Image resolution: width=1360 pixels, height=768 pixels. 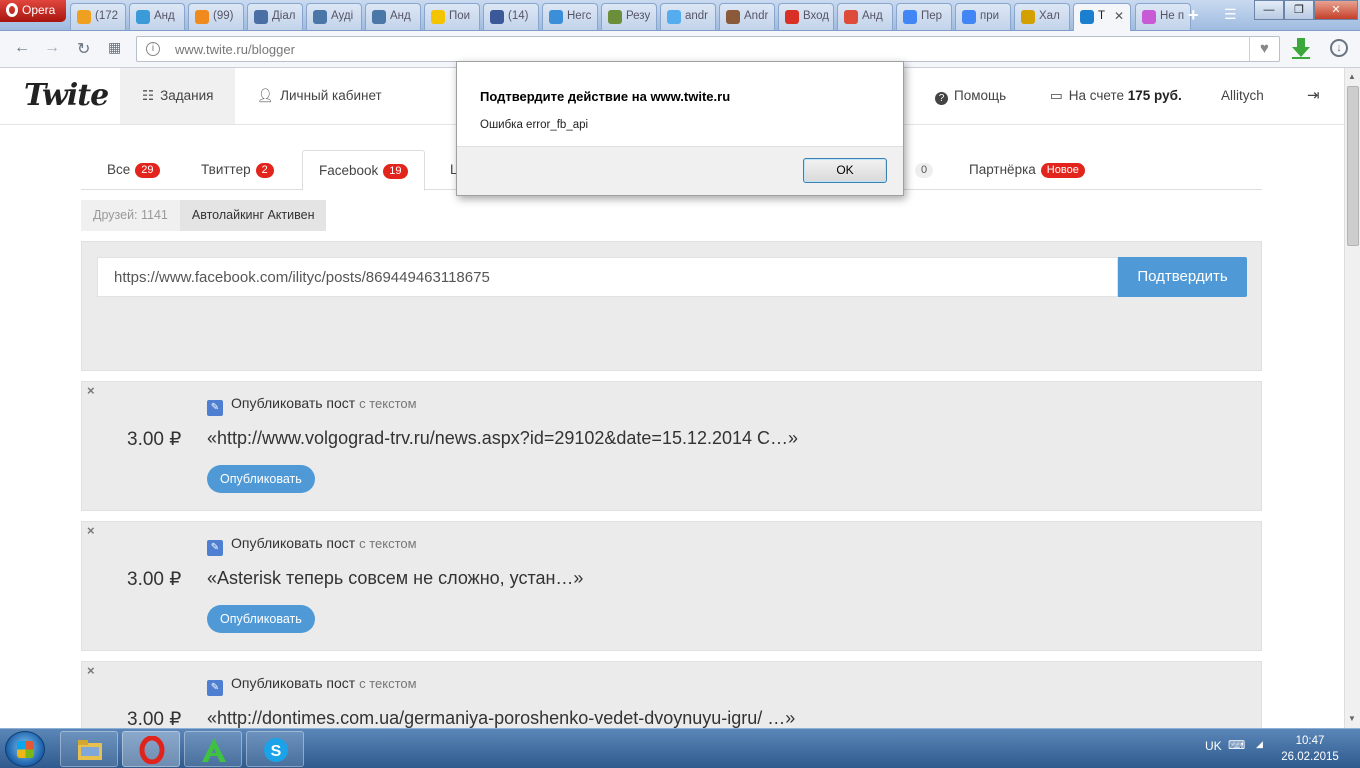 I want to click on browser-tab: Резу, so click(x=629, y=16).